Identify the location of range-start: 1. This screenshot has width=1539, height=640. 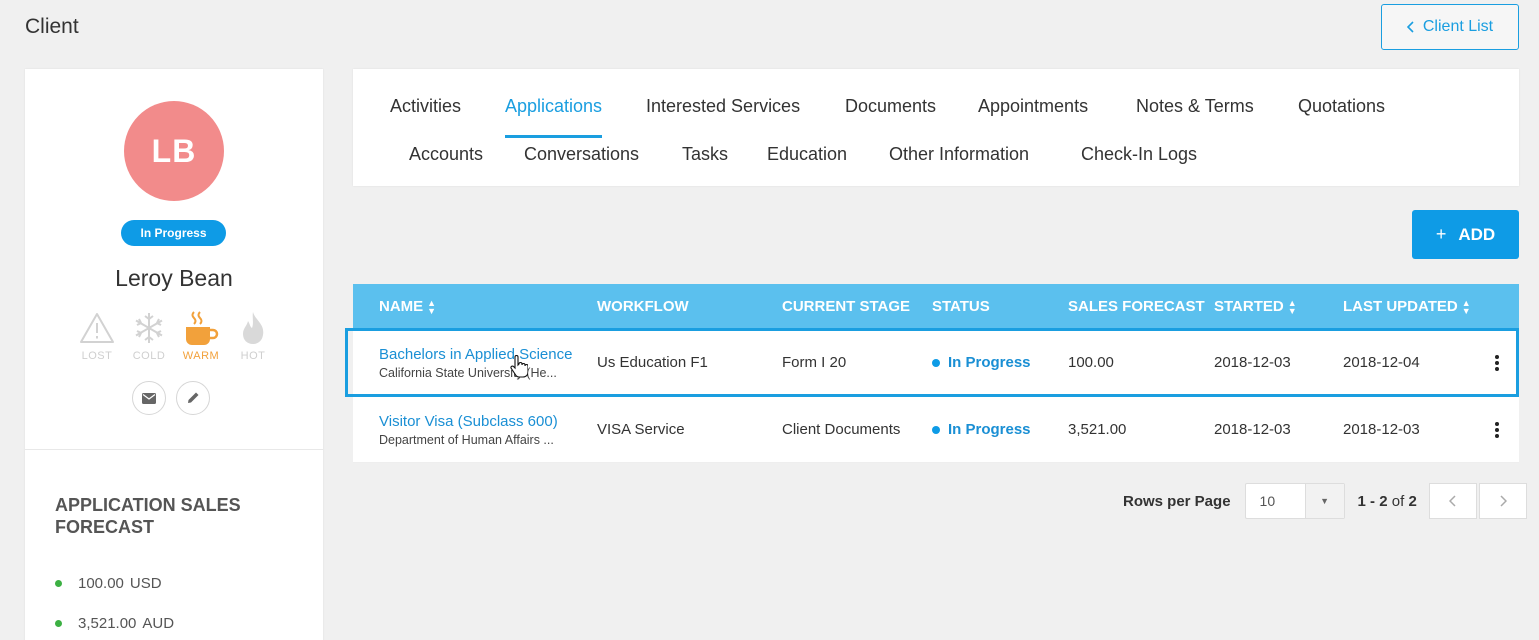
(1361, 501).